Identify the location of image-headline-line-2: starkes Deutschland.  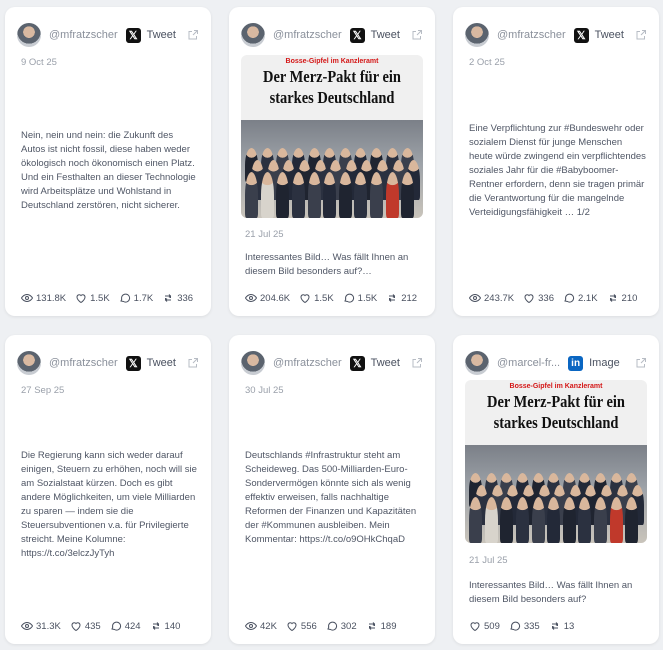
(332, 97).